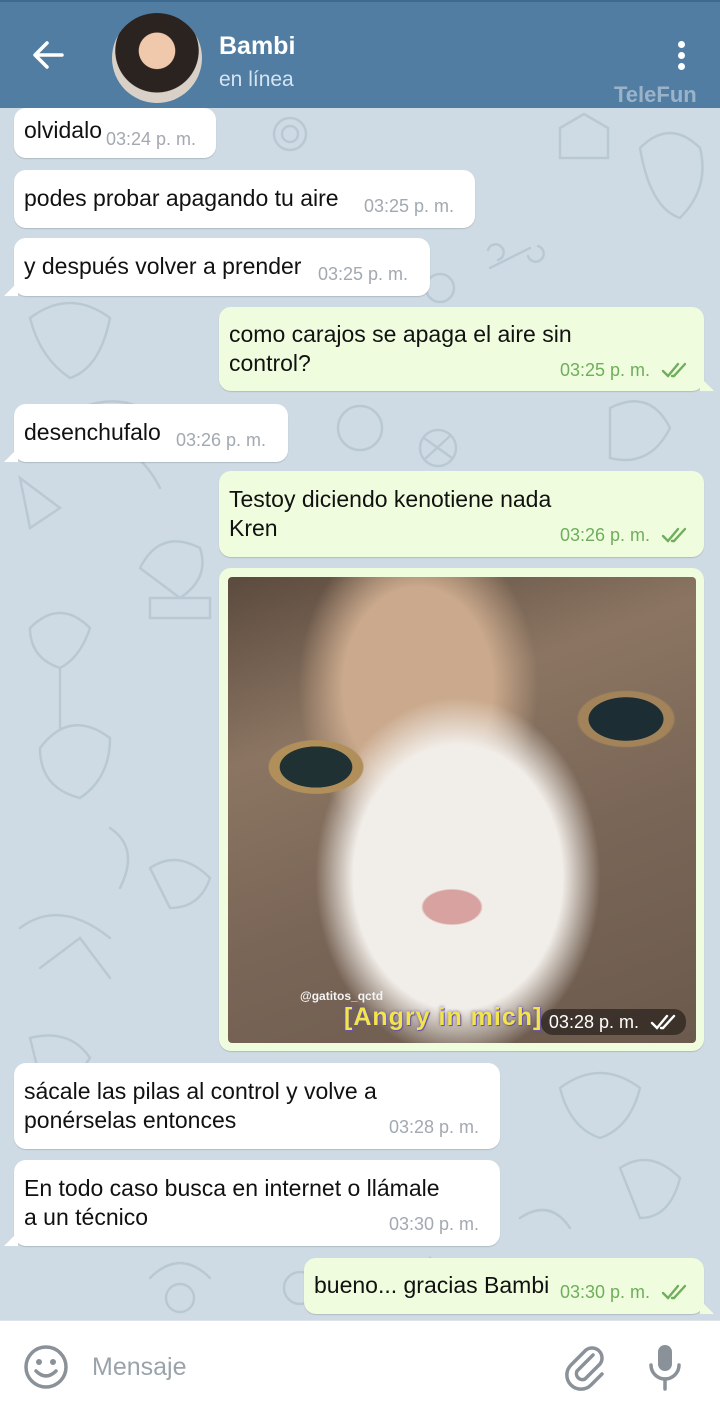 The height and width of the screenshot is (1413, 720). I want to click on arrow-left-icon, so click(48, 55).